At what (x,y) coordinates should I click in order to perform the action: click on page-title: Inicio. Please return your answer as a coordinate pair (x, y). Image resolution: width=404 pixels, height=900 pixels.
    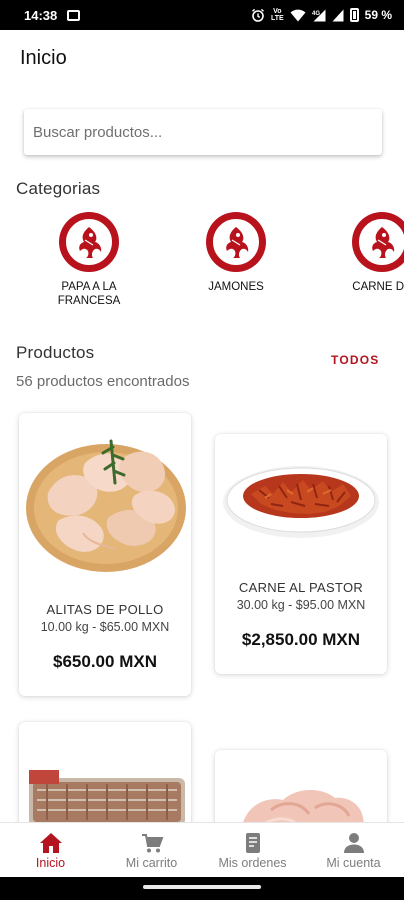
    Looking at the image, I should click on (43, 58).